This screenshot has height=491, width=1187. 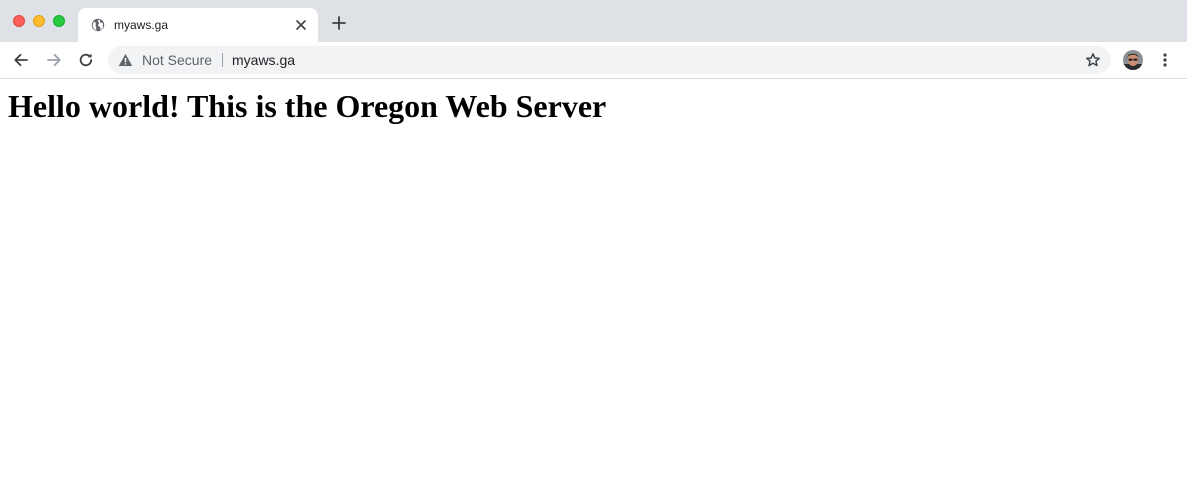 I want to click on security-status-label: Not Secure, so click(x=177, y=60).